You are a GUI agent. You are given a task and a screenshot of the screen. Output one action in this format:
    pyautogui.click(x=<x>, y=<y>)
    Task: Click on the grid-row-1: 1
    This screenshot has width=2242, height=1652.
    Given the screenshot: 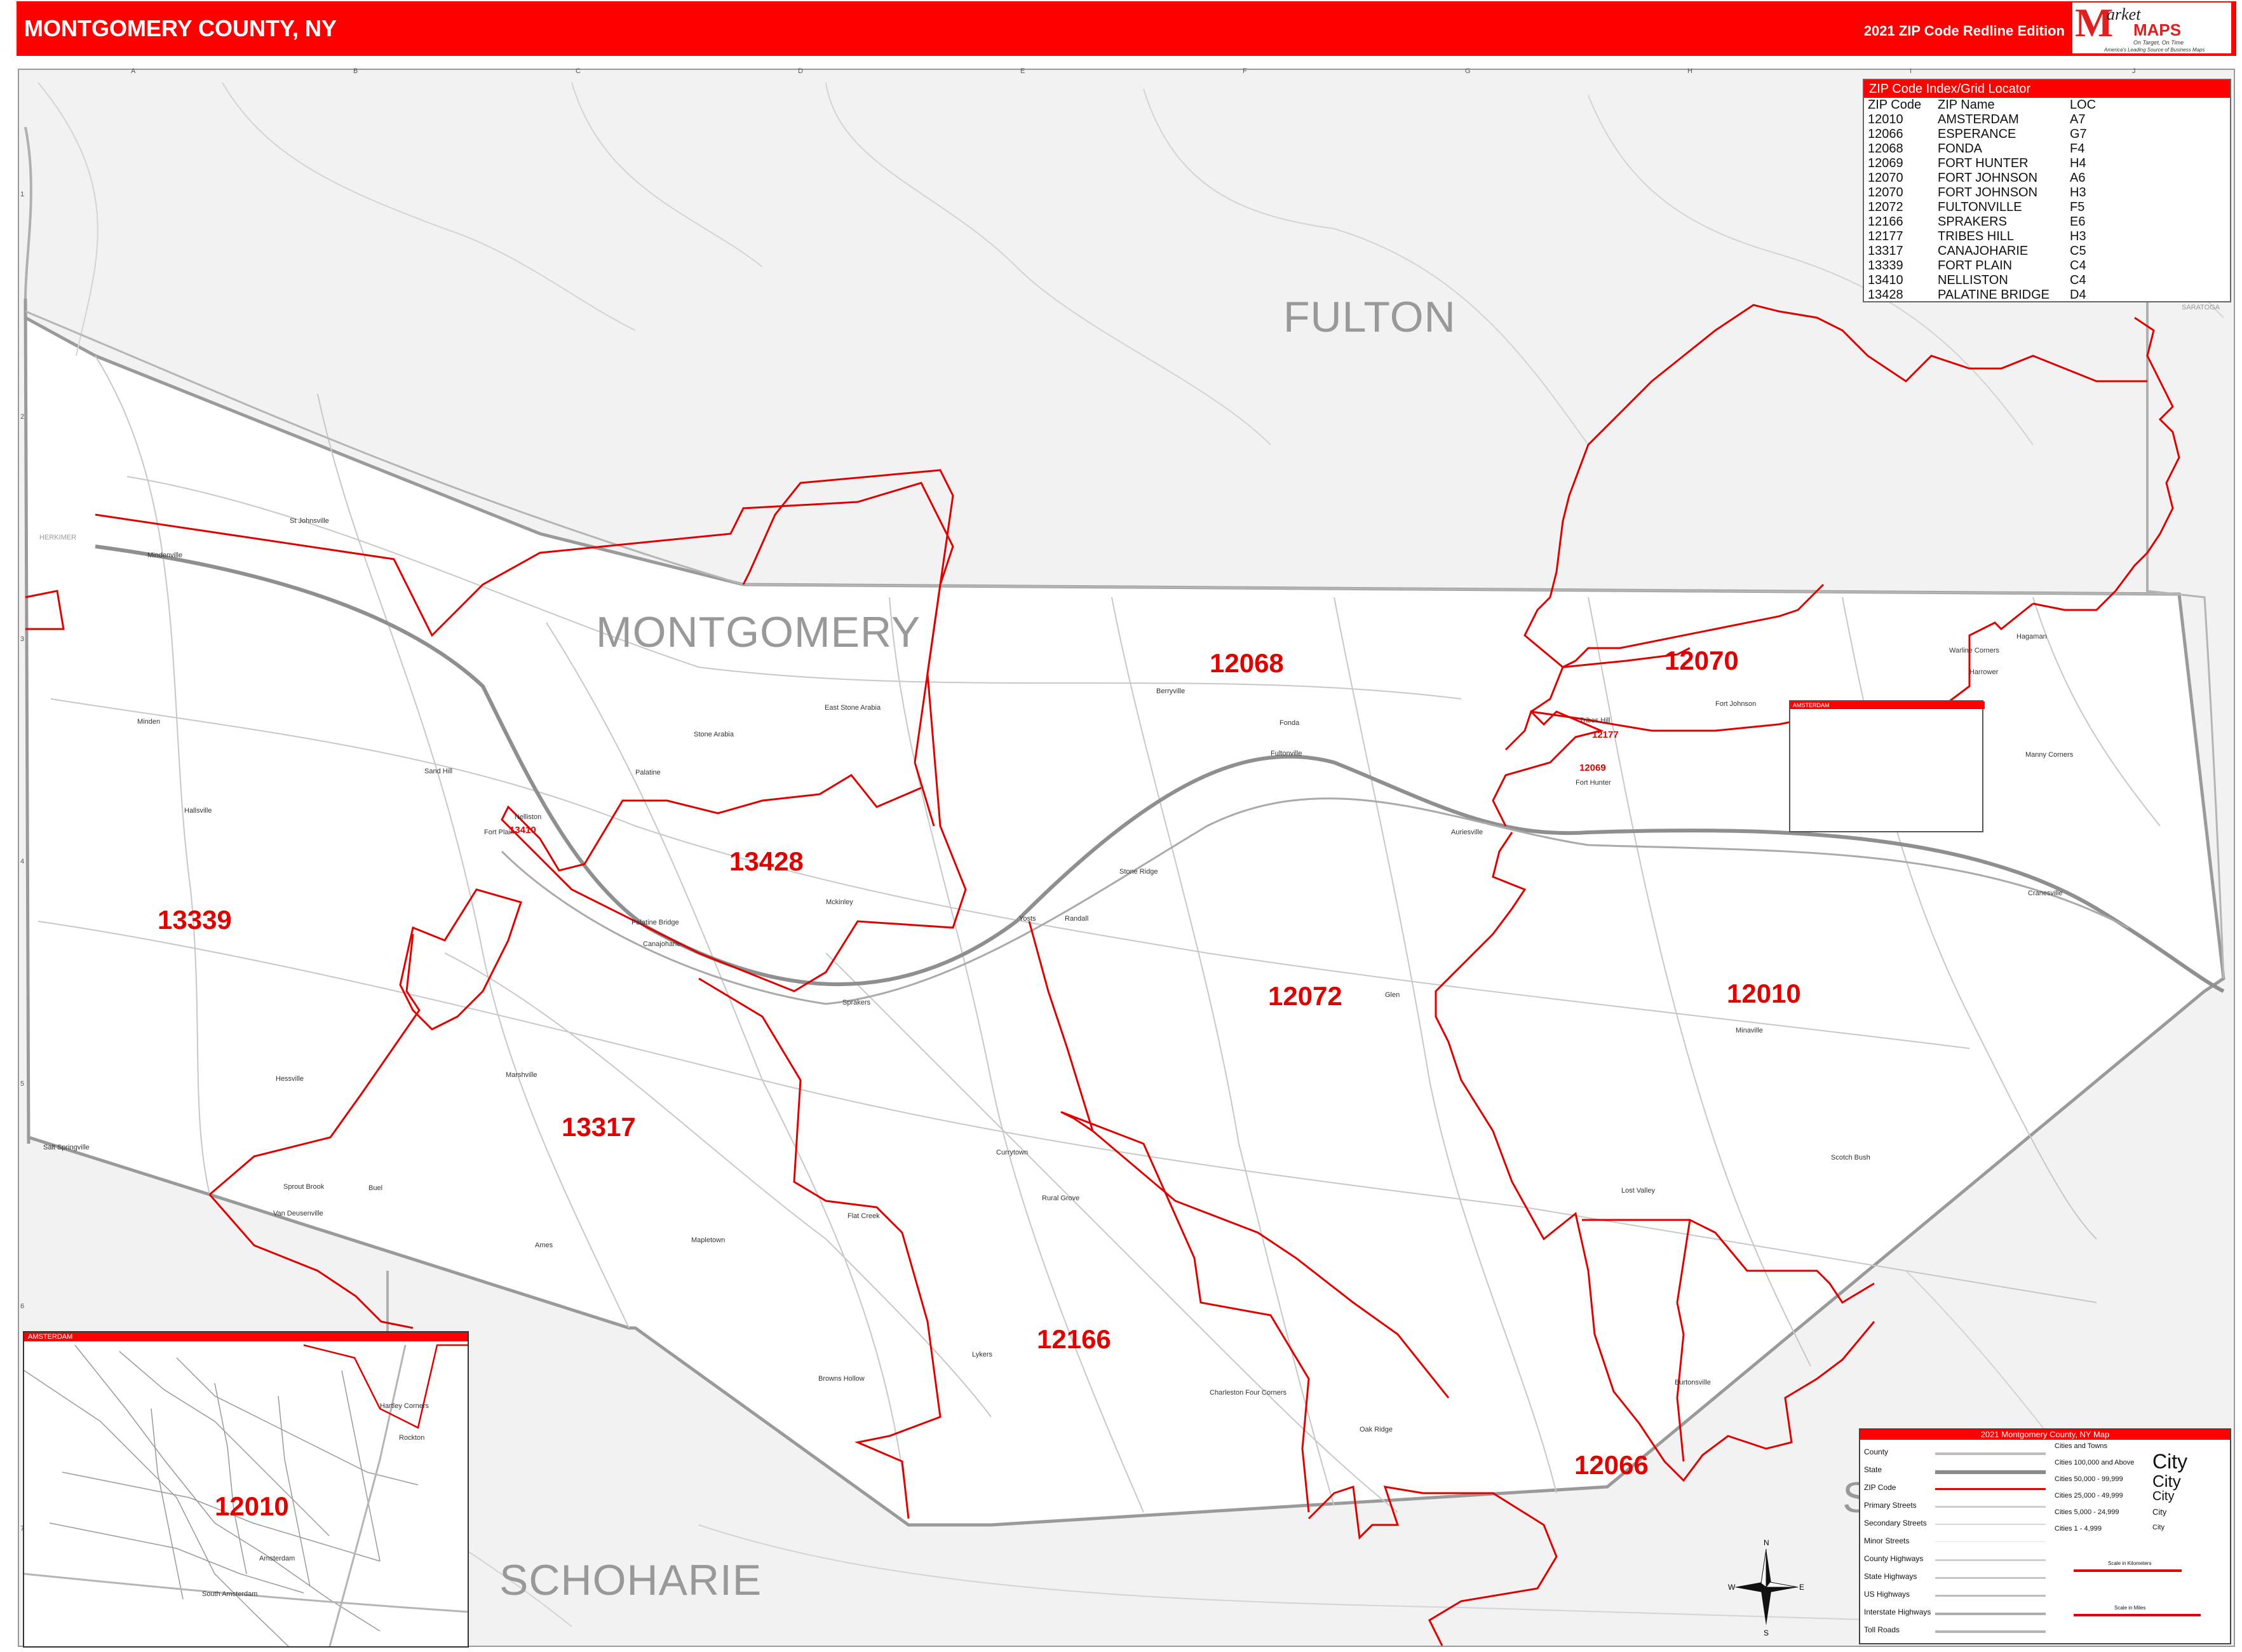 What is the action you would take?
    pyautogui.click(x=22, y=195)
    